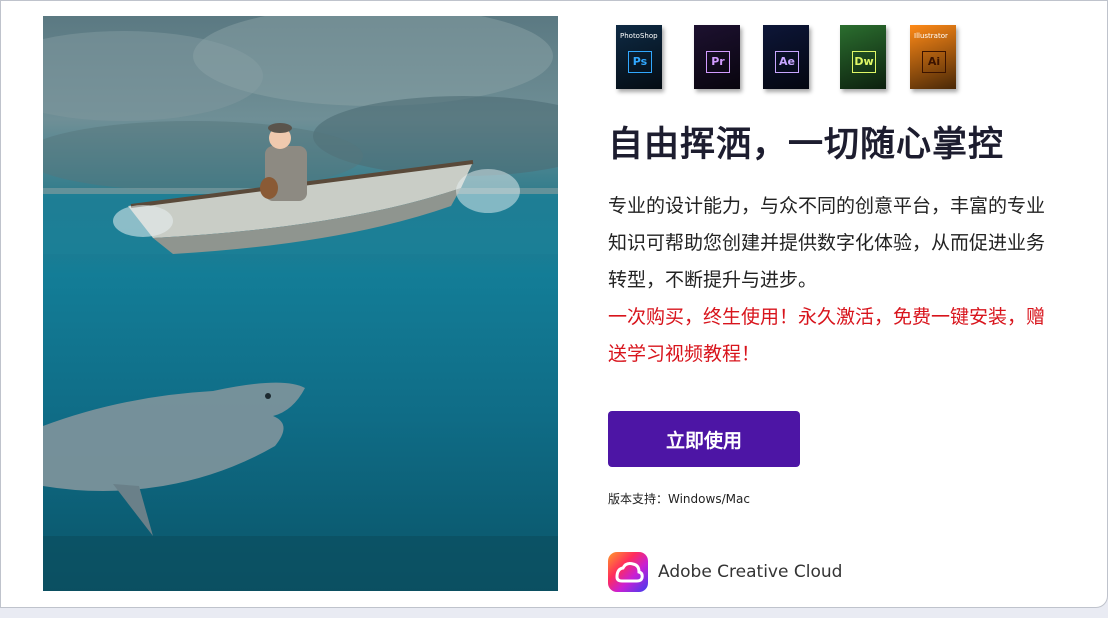  Describe the element at coordinates (679, 499) in the screenshot. I see `version-support-text: 版本支持：Windows/Mac` at that location.